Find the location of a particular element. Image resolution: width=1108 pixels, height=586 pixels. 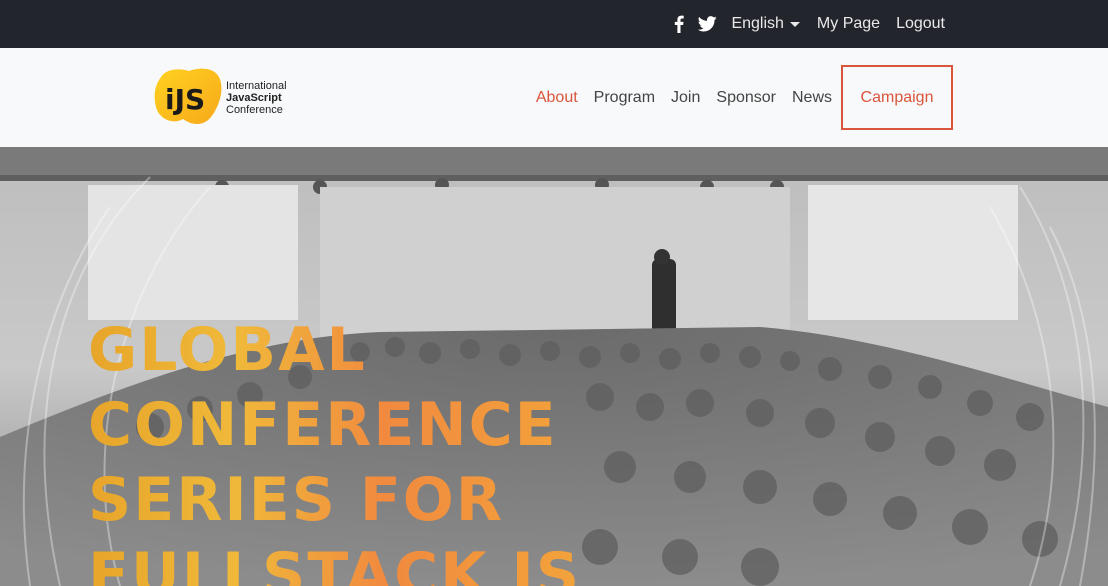

logout-link: Logout is located at coordinates (920, 24).